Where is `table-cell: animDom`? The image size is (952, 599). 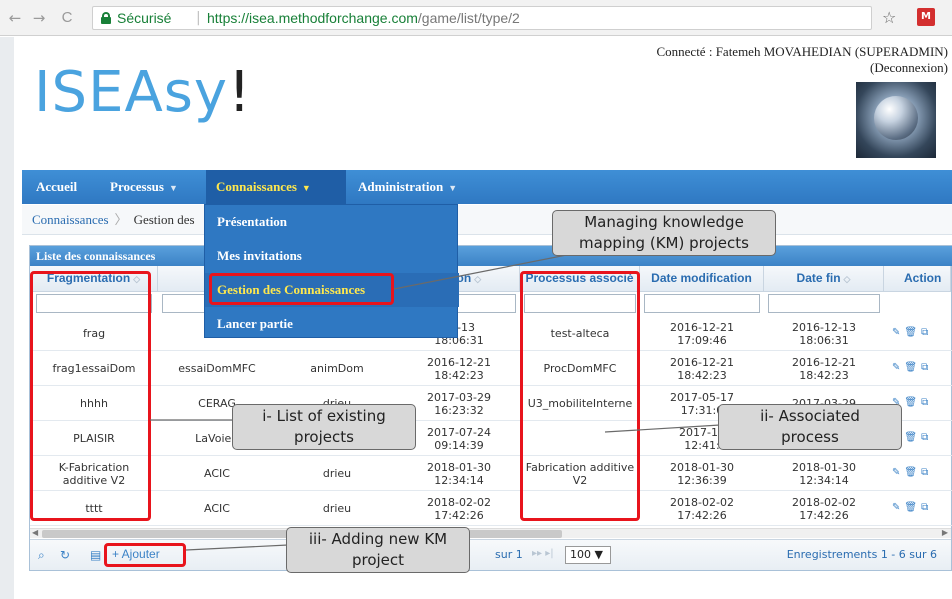 table-cell: animDom is located at coordinates (337, 368).